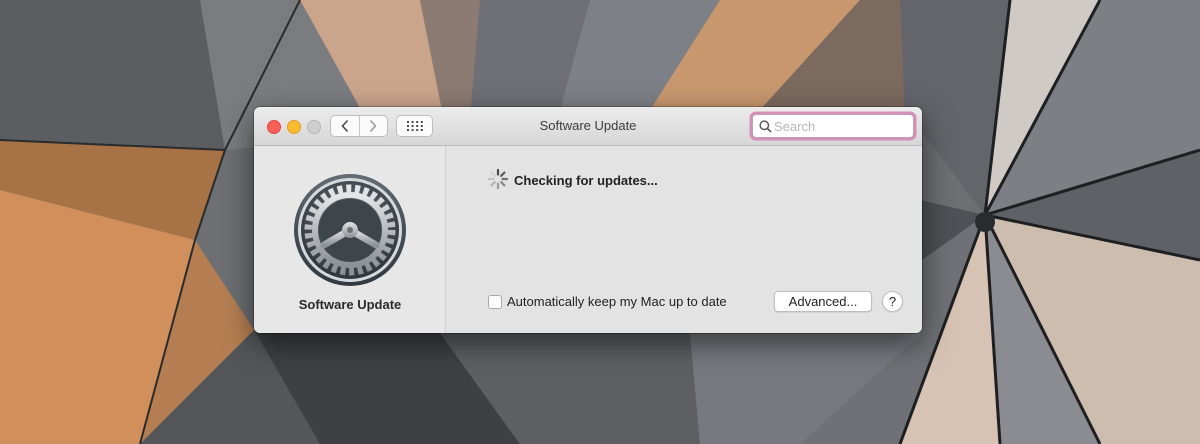 This screenshot has width=1200, height=444. I want to click on minimize-button, so click(294, 127).